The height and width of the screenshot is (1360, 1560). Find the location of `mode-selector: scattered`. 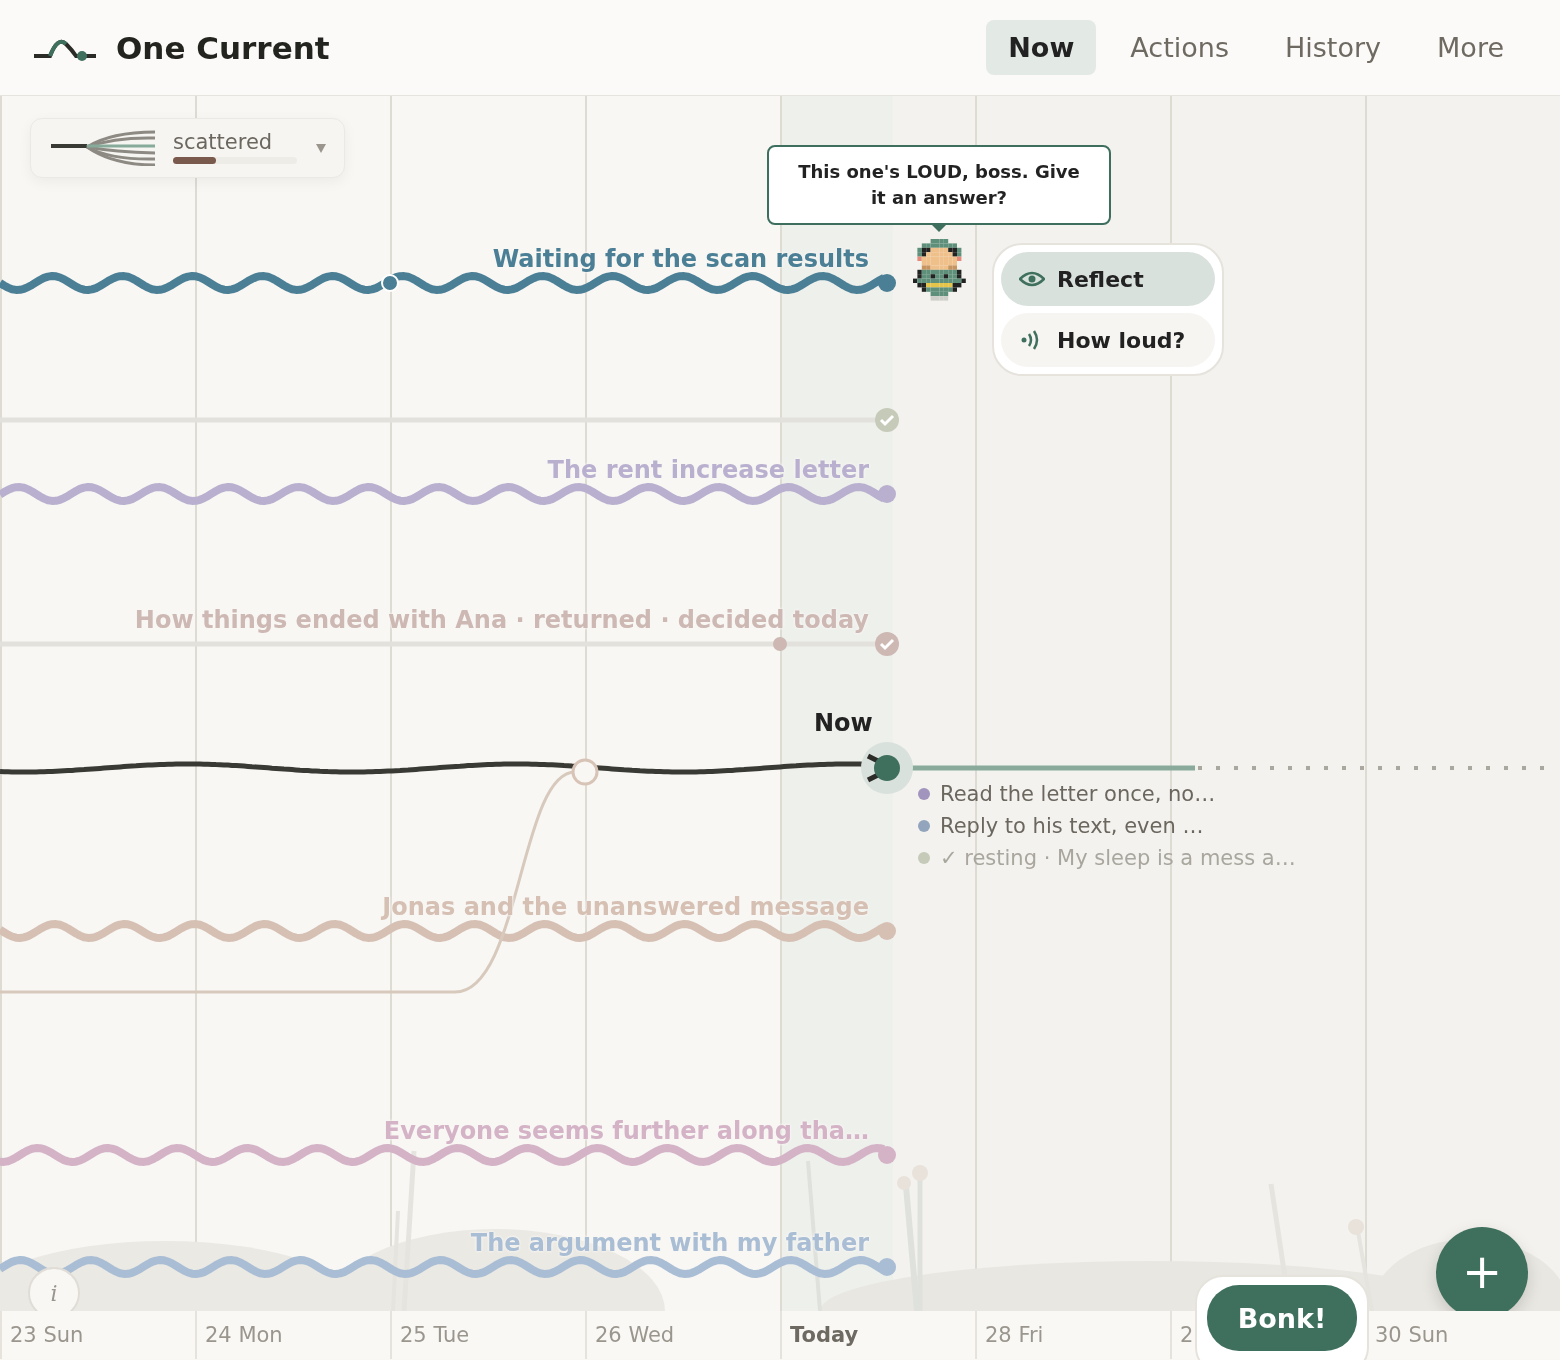

mode-selector: scattered is located at coordinates (187, 148).